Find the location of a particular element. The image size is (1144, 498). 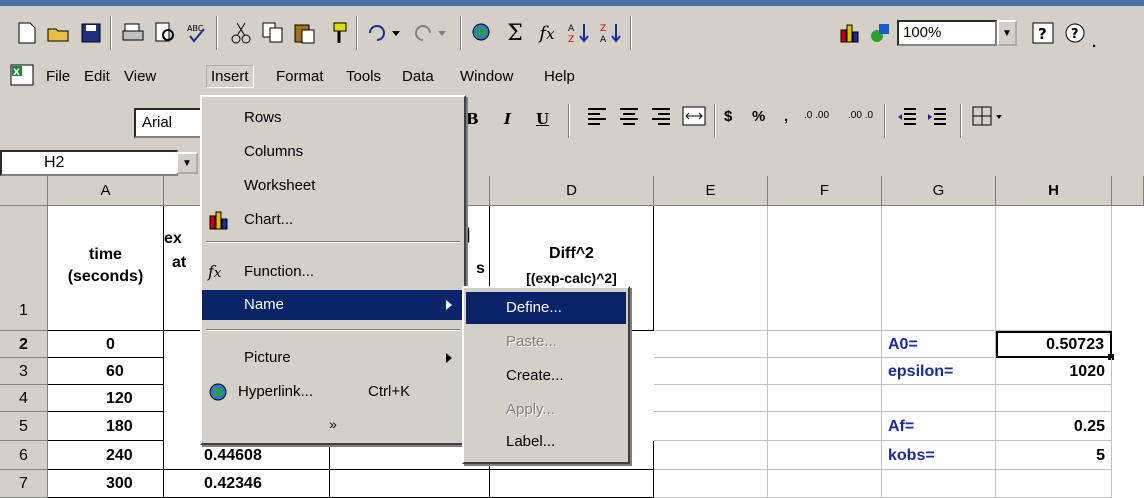

percent-icon: % is located at coordinates (758, 116).